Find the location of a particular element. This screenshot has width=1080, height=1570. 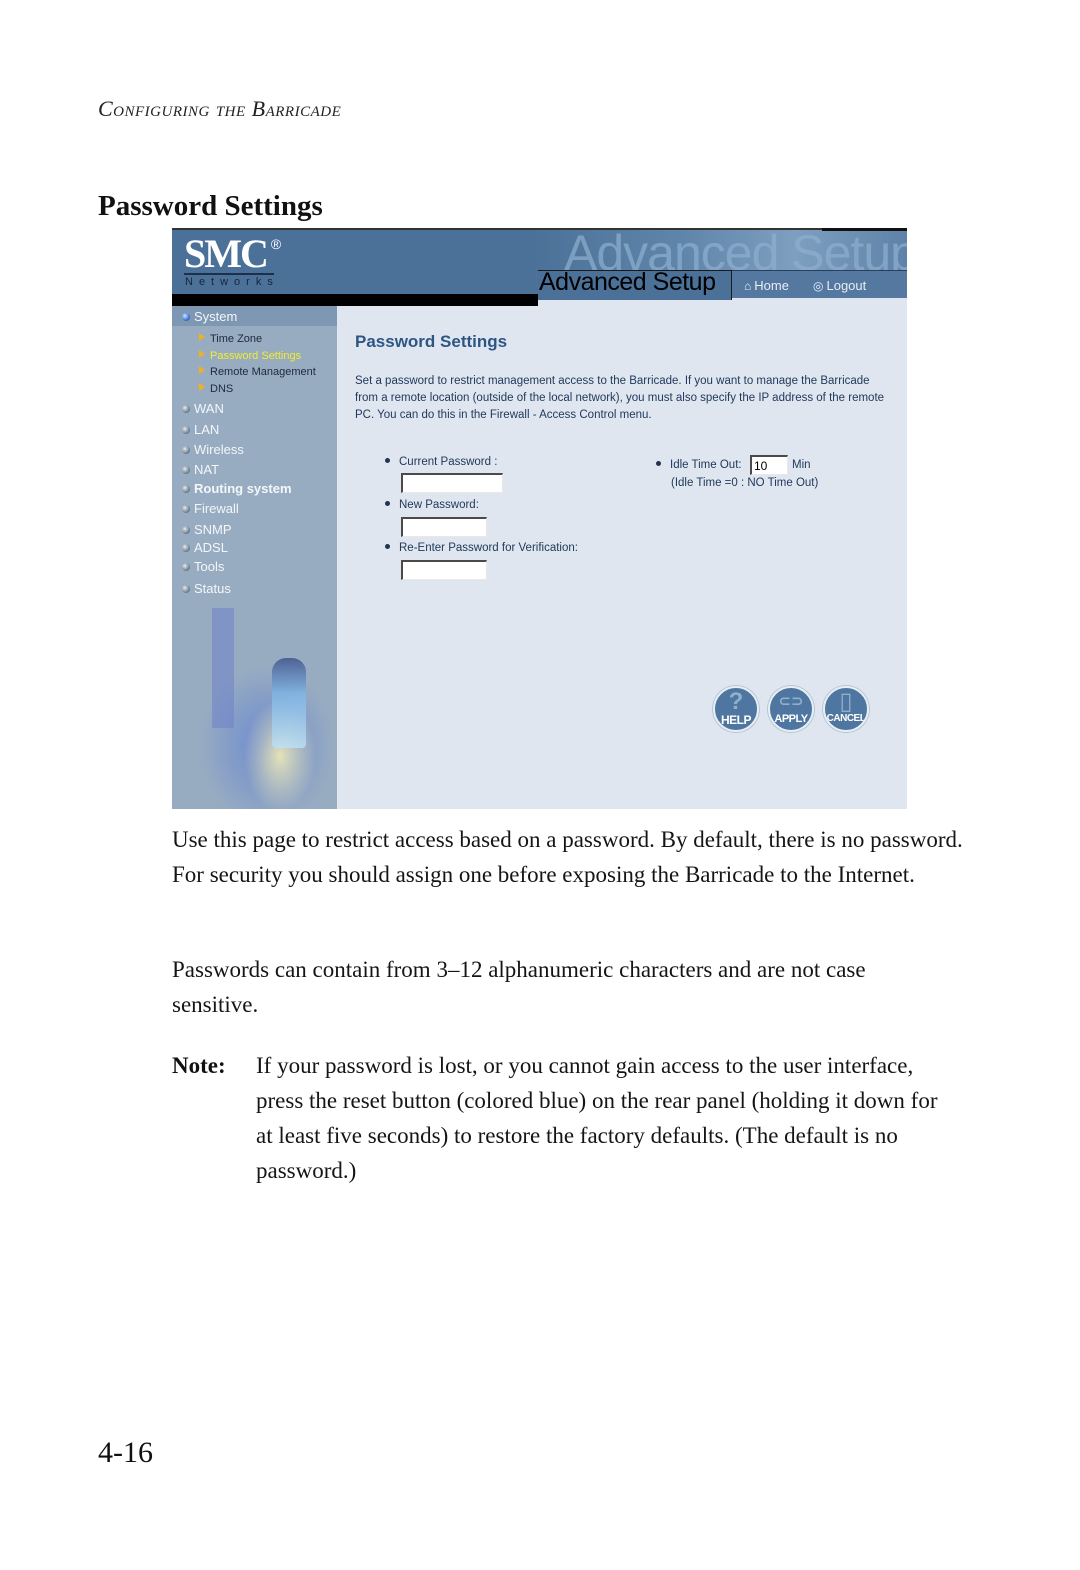

label-text: Re-Enter Password for Verification: is located at coordinates (488, 548).